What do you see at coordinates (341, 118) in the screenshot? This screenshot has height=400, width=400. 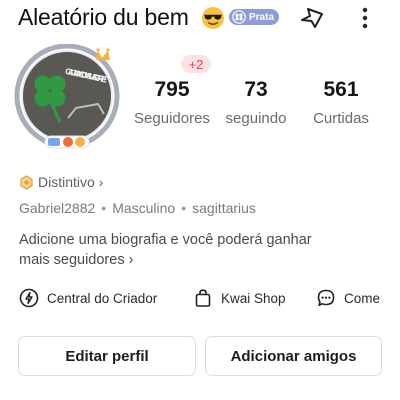 I see `likes-label: Curtidas` at bounding box center [341, 118].